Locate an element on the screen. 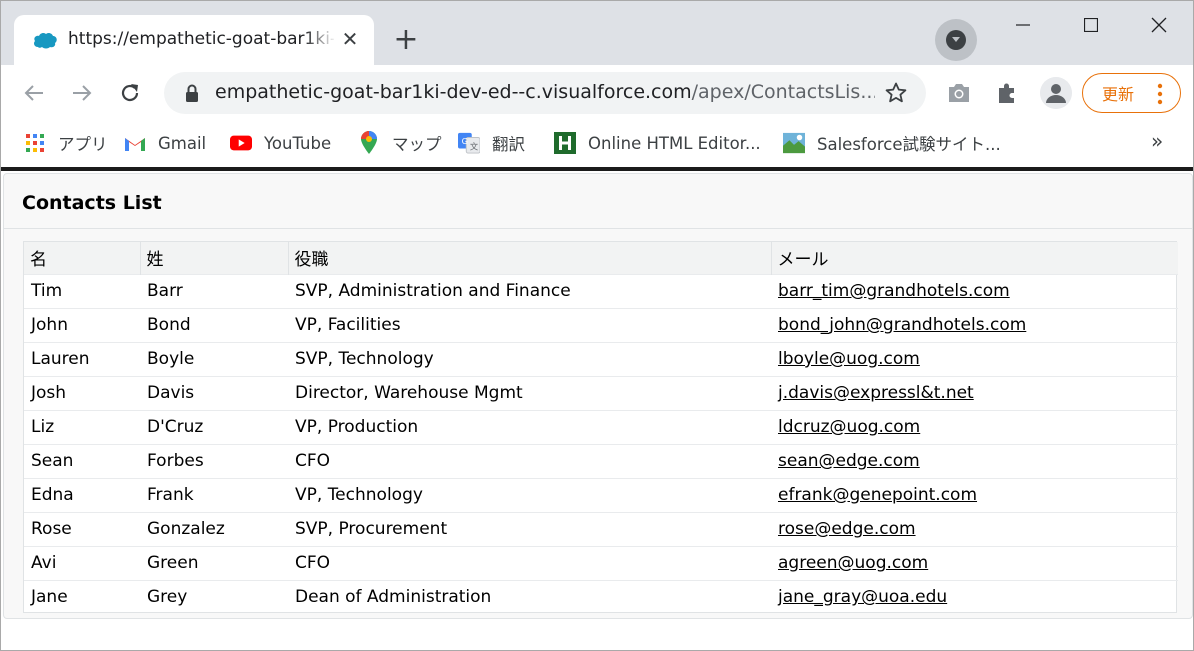 The height and width of the screenshot is (651, 1194). bookmark-translate: G文 翻訳 is located at coordinates (491, 143).